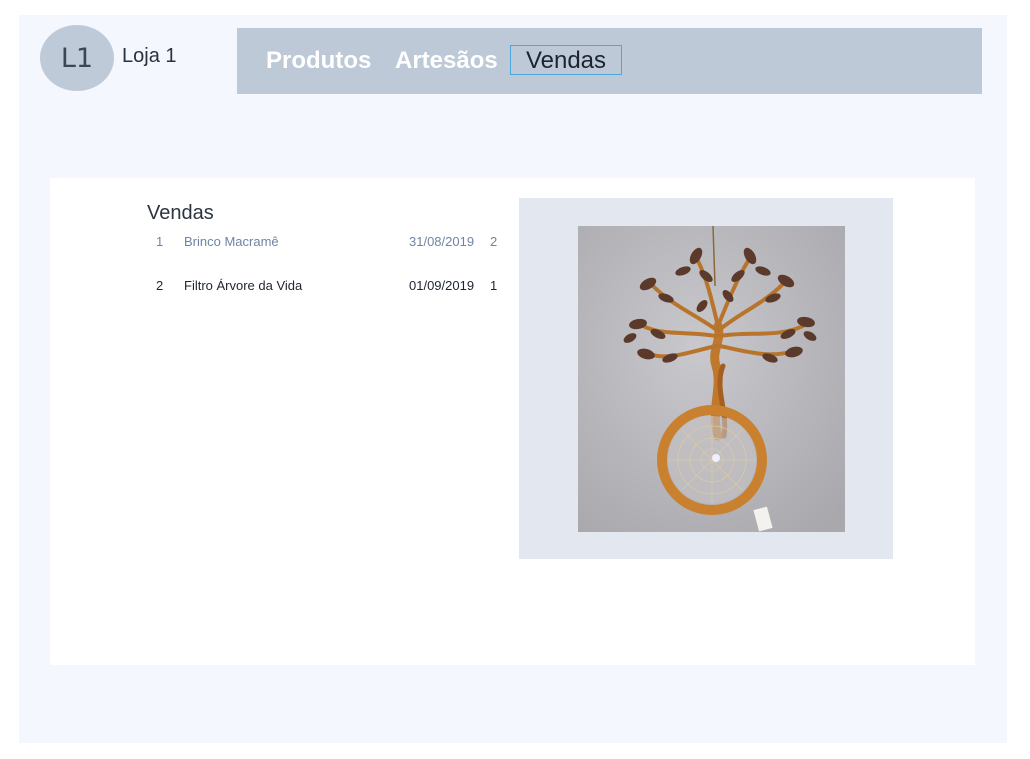  What do you see at coordinates (160, 241) in the screenshot?
I see `sale-id: 1` at bounding box center [160, 241].